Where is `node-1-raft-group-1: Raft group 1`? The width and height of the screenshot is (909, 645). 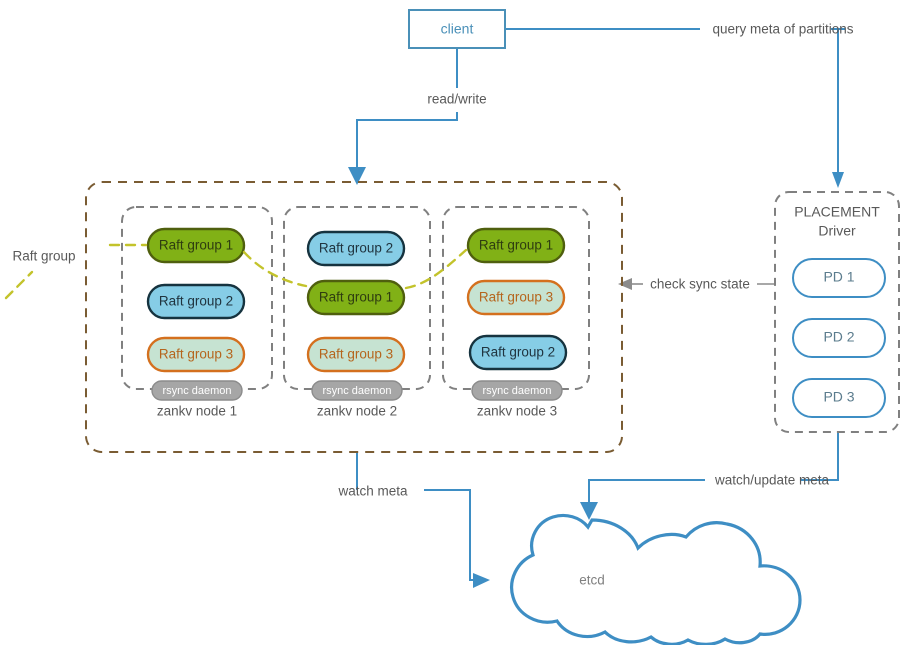
node-1-raft-group-1: Raft group 1 is located at coordinates (196, 245).